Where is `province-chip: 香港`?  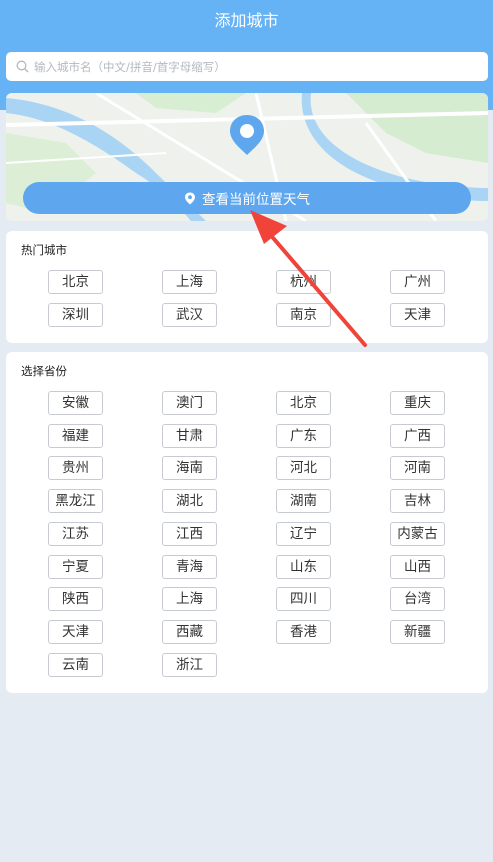 province-chip: 香港 is located at coordinates (303, 631).